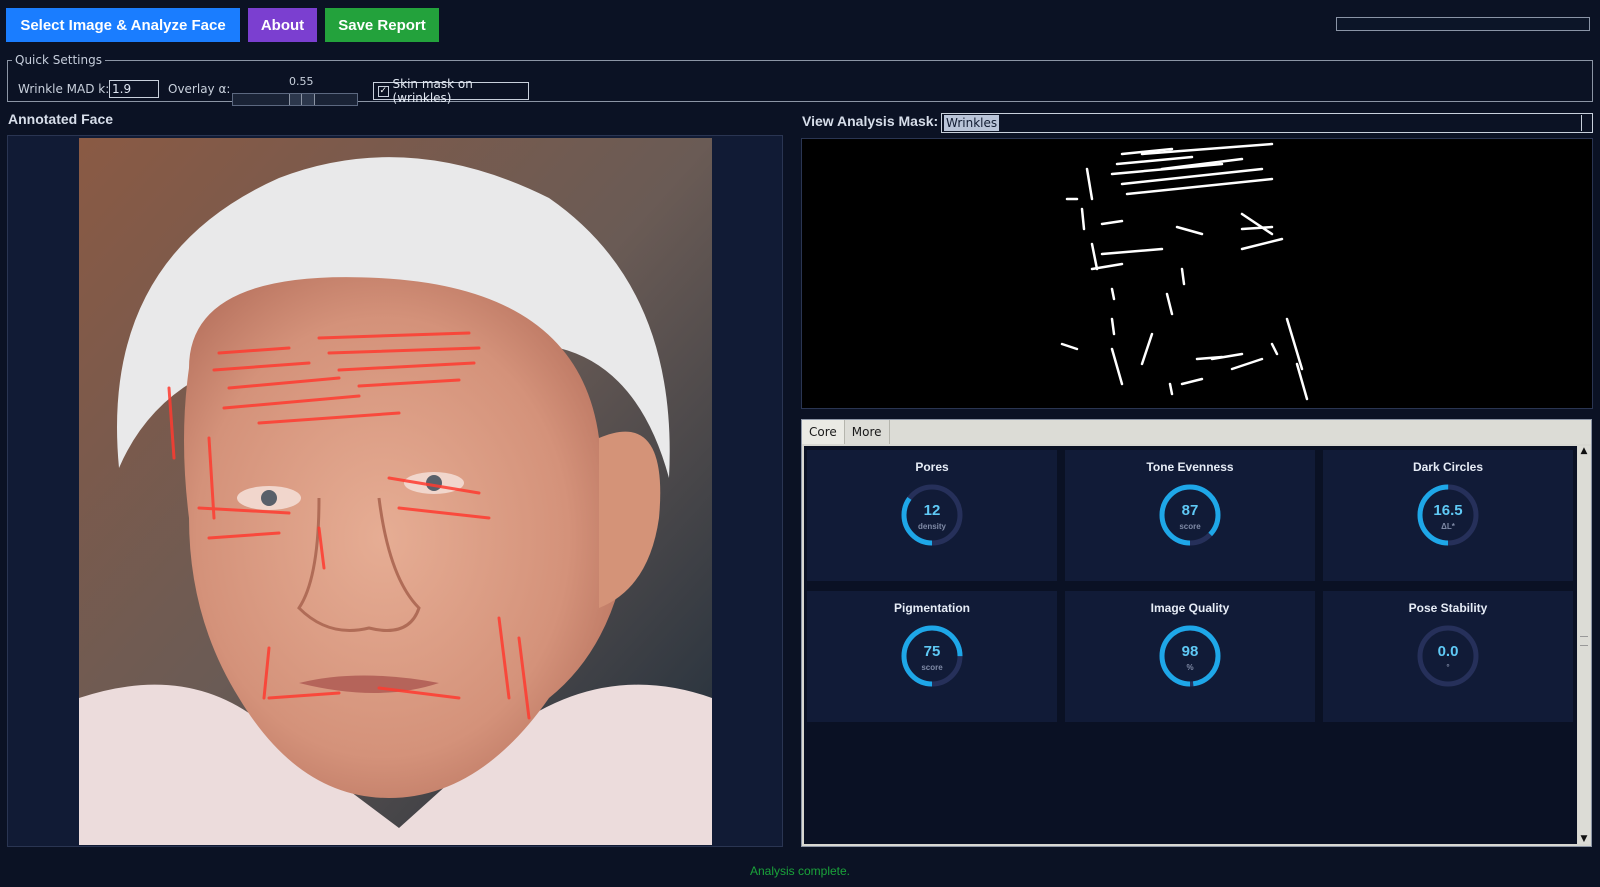  I want to click on metric-card: Pose Stability 0.0 °, so click(1448, 656).